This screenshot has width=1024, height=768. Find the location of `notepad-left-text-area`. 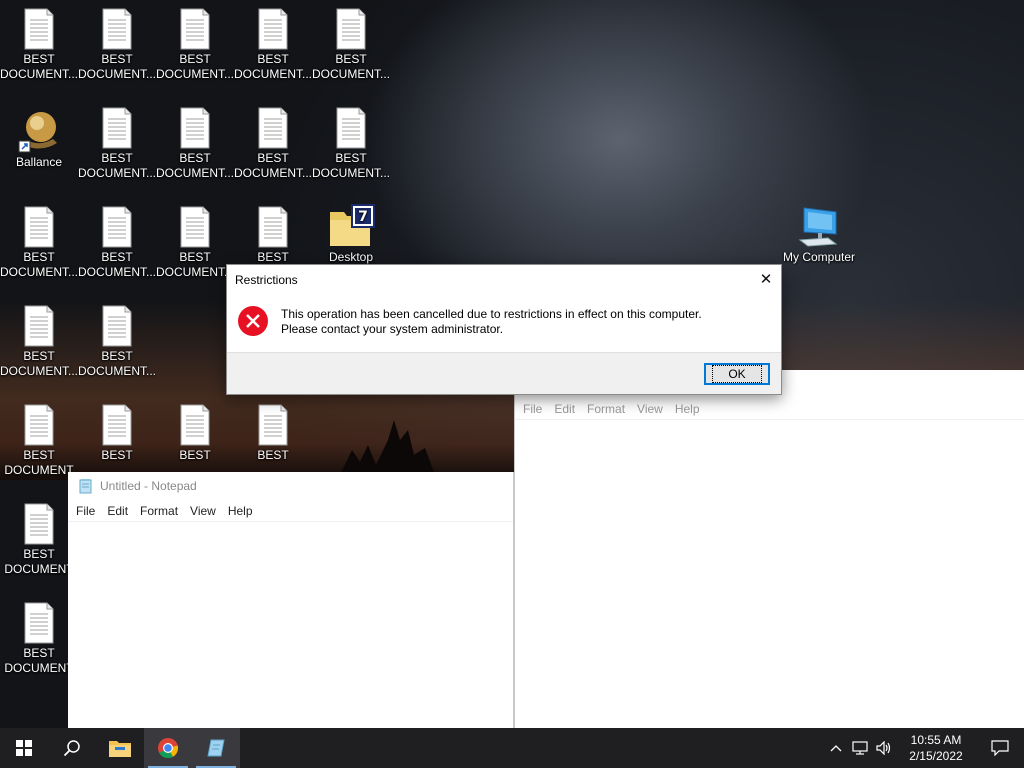

notepad-left-text-area is located at coordinates (290, 626).